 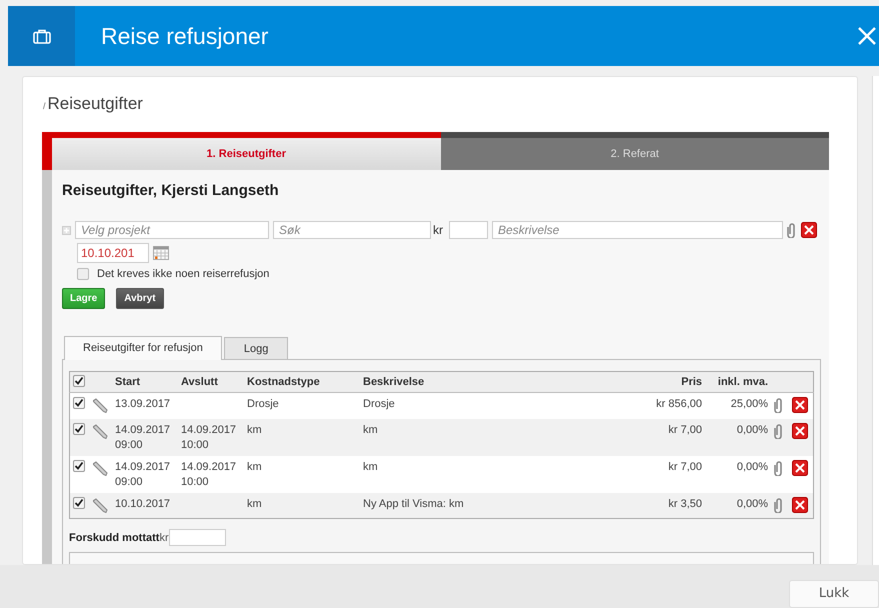 I want to click on search-field: Søk, so click(x=352, y=230).